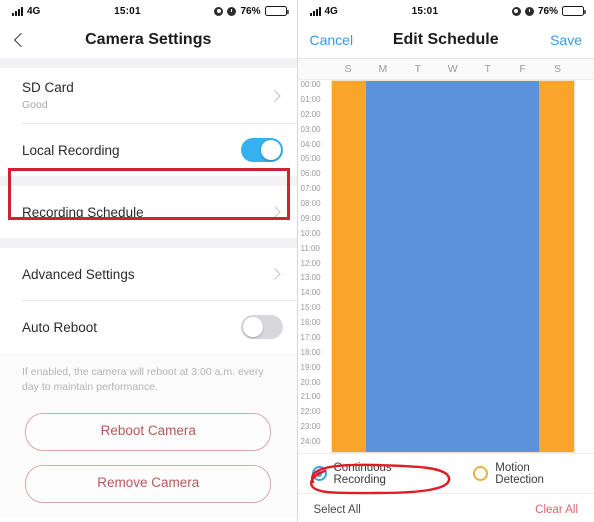 Image resolution: width=594 pixels, height=522 pixels. I want to click on time-label: 06:00, so click(310, 174).